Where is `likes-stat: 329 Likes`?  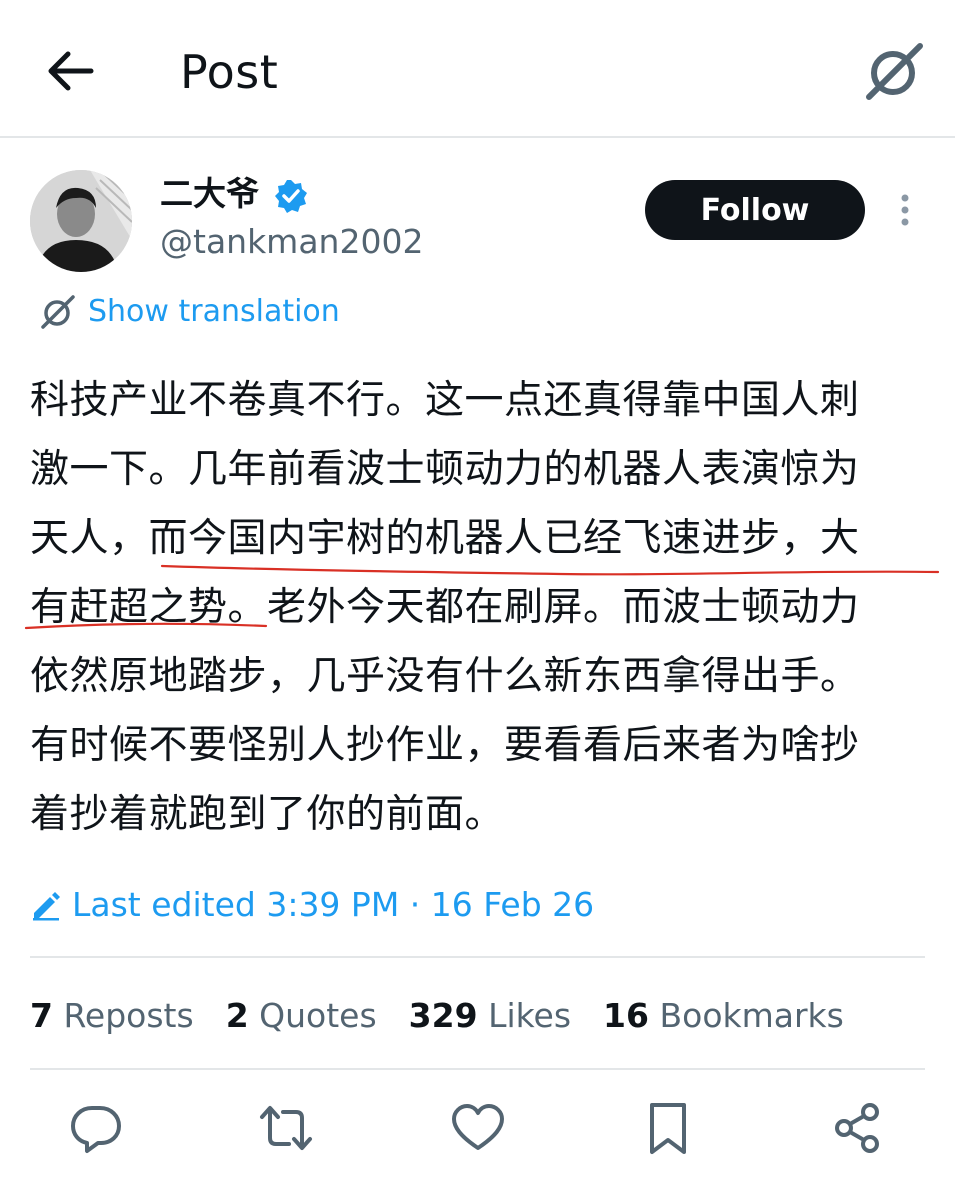 likes-stat: 329 Likes is located at coordinates (490, 1016).